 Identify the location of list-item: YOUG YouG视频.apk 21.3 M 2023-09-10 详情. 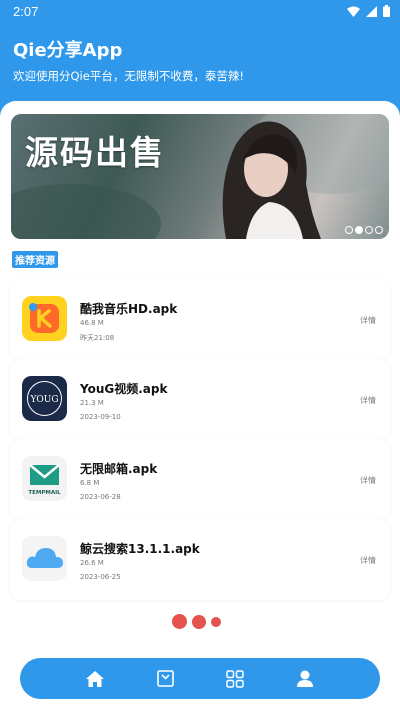
(200, 400).